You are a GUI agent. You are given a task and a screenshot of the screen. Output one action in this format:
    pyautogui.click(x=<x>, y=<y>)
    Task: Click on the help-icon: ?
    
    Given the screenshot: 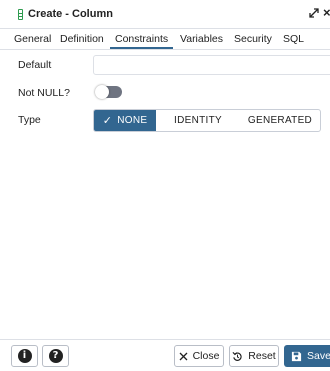 What is the action you would take?
    pyautogui.click(x=55, y=356)
    